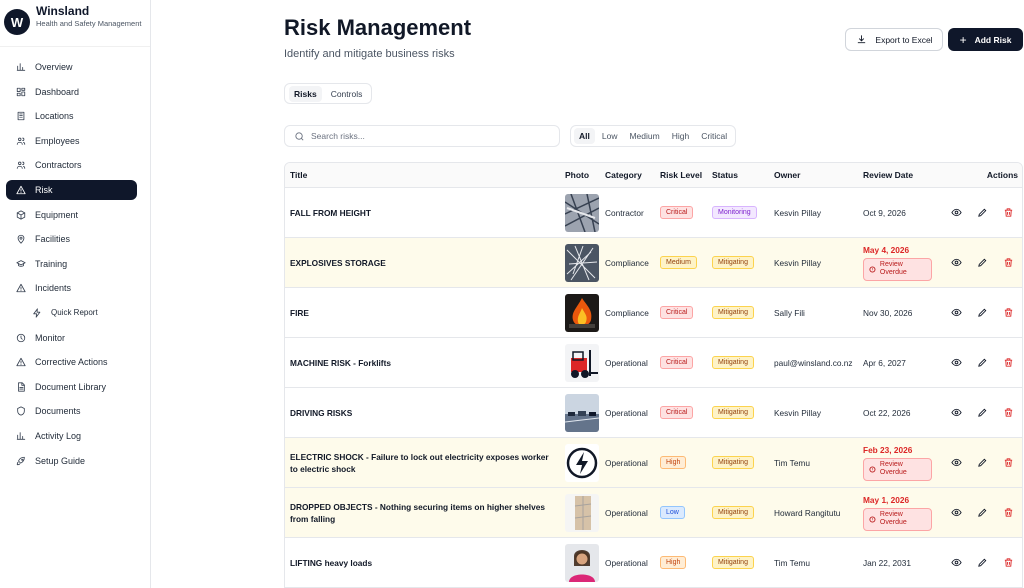 The height and width of the screenshot is (588, 1024). What do you see at coordinates (71, 141) in the screenshot?
I see `sidebar-item-employees: Employees` at bounding box center [71, 141].